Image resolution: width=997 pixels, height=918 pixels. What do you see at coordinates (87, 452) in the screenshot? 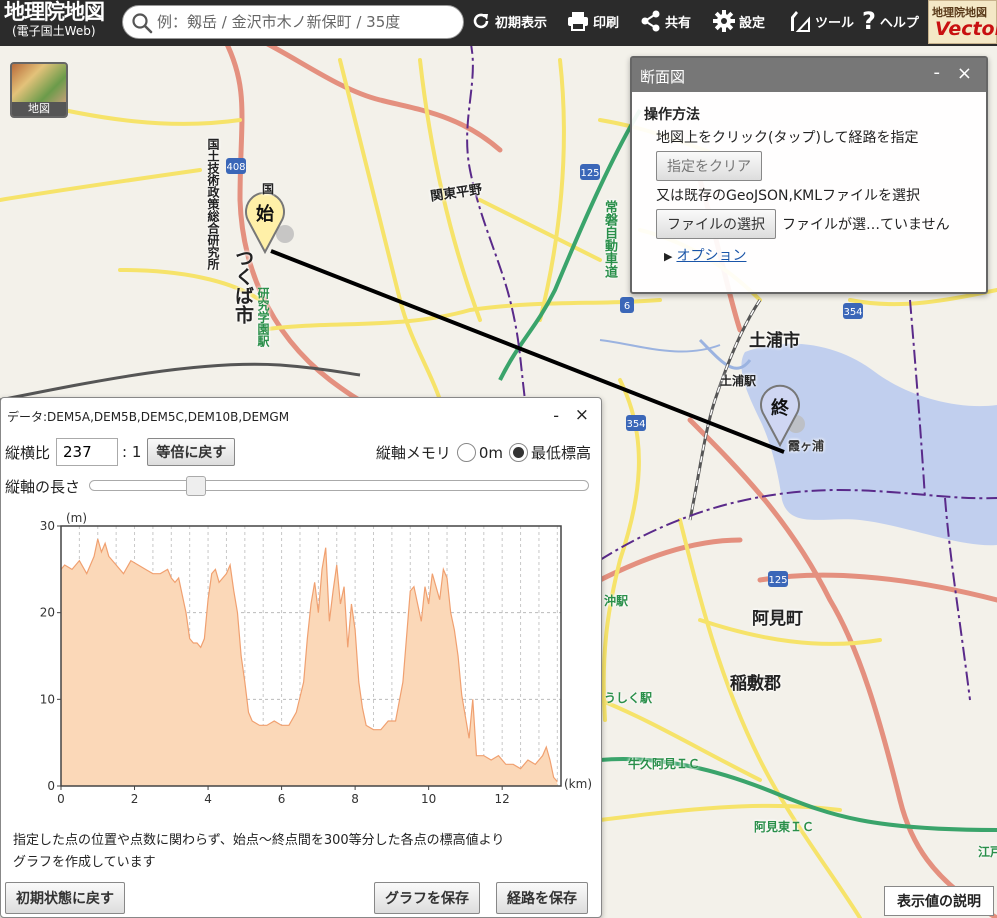
I see `aspect-ratio-input` at bounding box center [87, 452].